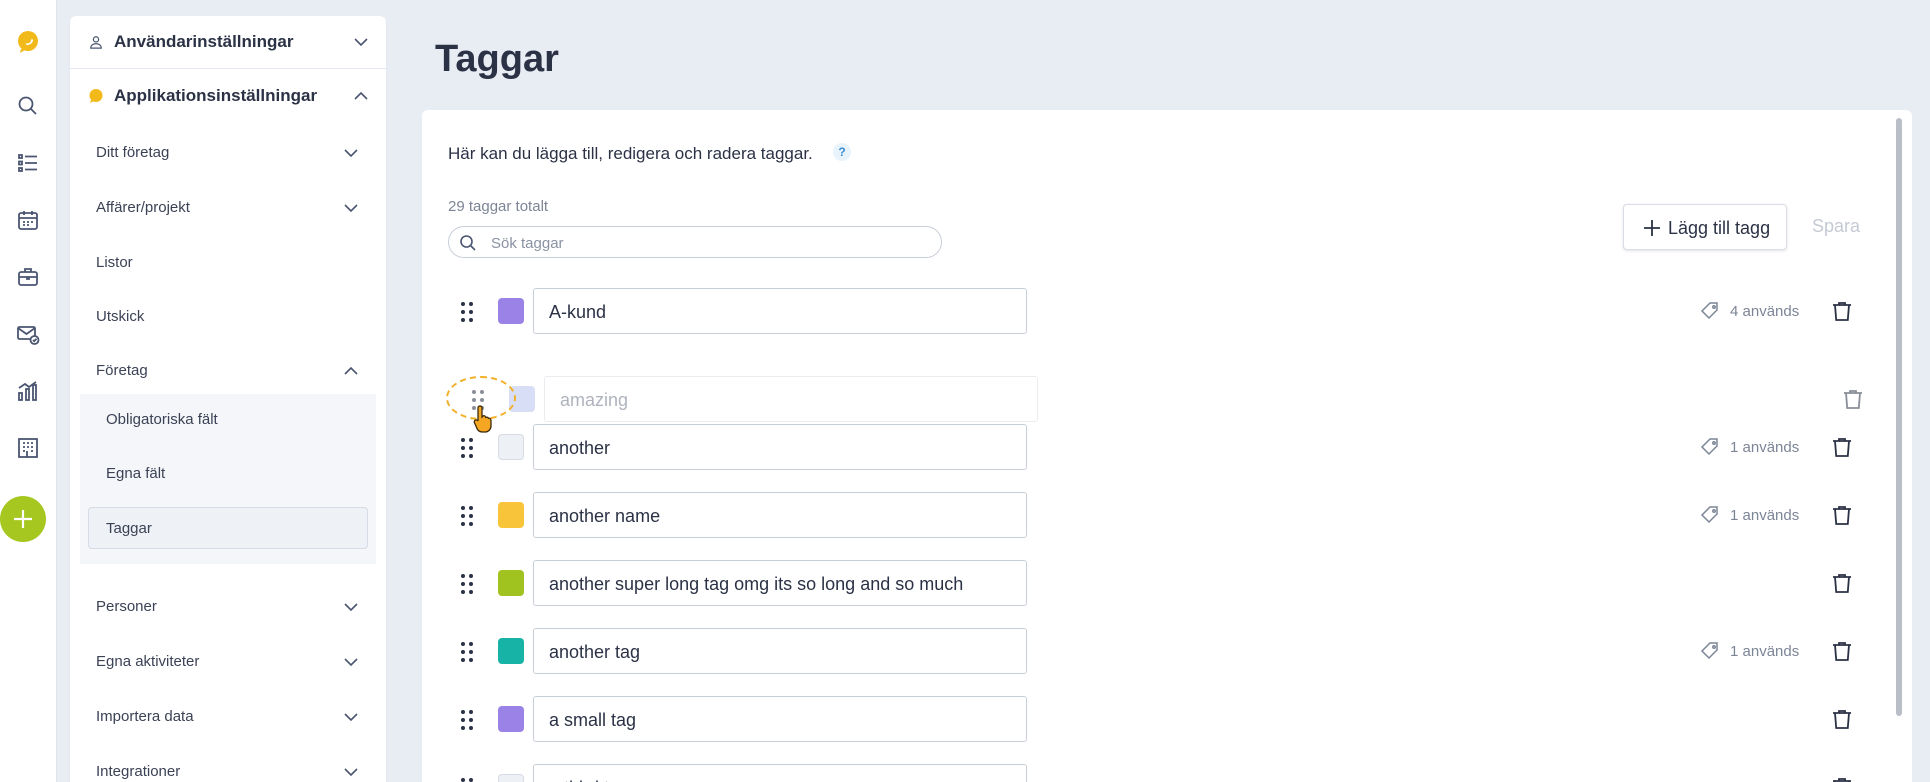  Describe the element at coordinates (28, 163) in the screenshot. I see `list-icon` at that location.